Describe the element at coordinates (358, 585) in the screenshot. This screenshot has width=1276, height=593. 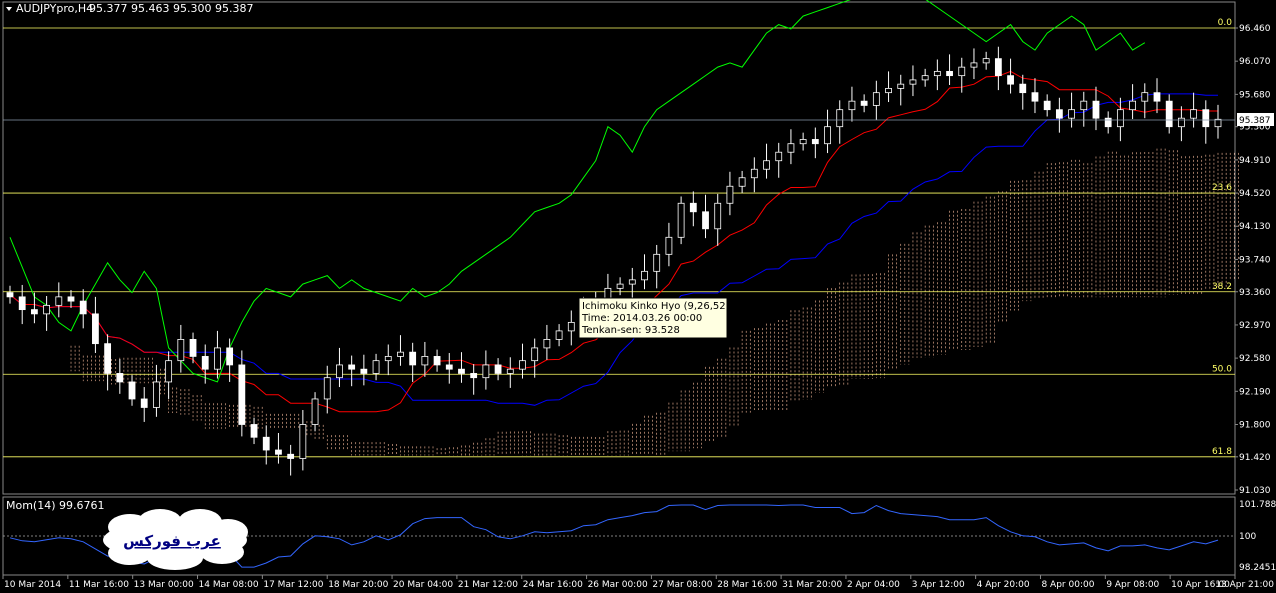
I see `time-tick-label: 18 Mar 20:00` at that location.